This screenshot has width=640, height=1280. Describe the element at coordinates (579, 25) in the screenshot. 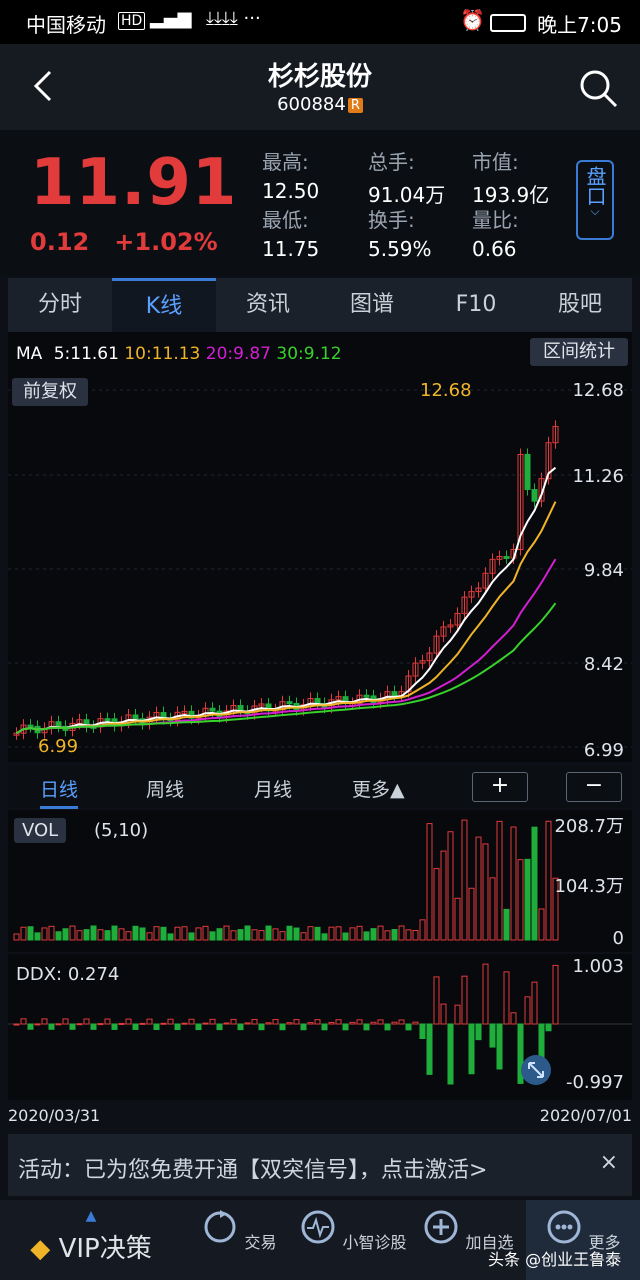

I see `clock-label: 晚上7:05` at that location.